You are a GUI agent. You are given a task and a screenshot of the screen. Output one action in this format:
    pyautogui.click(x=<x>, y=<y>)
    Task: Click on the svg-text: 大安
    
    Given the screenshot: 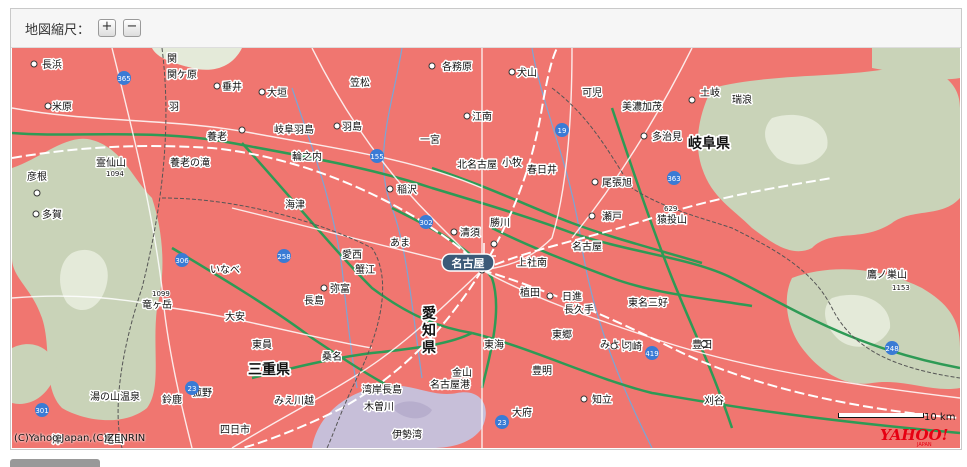 What is the action you would take?
    pyautogui.click(x=235, y=316)
    